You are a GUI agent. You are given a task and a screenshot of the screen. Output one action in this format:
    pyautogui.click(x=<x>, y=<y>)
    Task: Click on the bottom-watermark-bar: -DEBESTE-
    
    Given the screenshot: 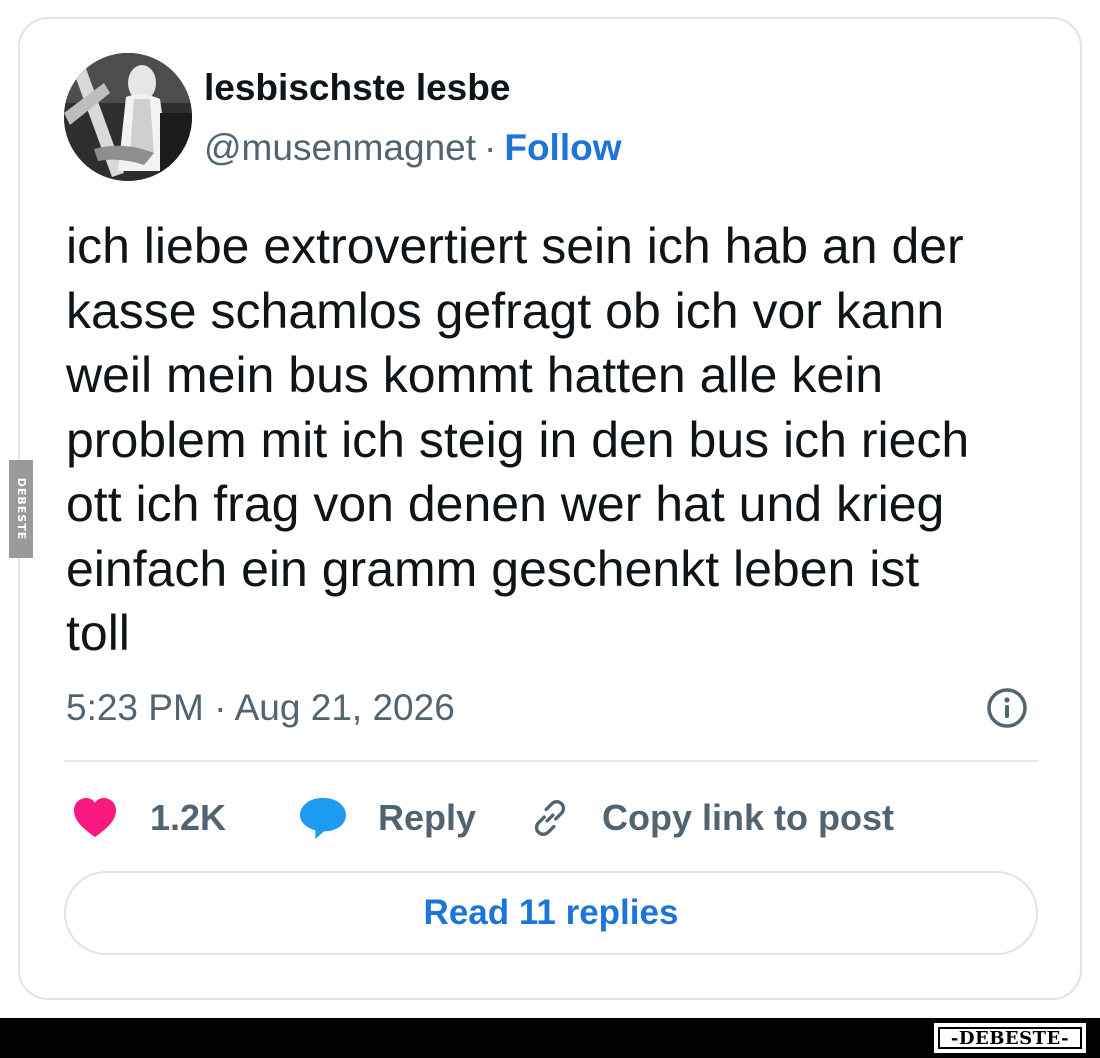 What is the action you would take?
    pyautogui.click(x=550, y=1038)
    